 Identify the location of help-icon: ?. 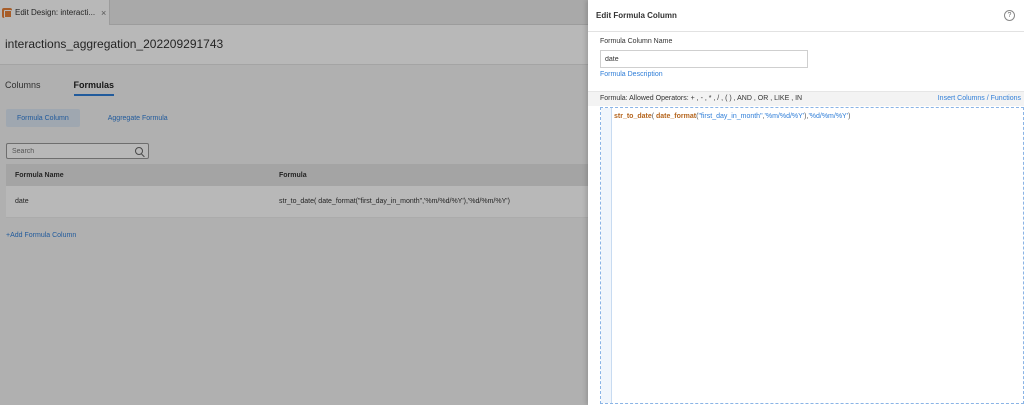
(1009, 15).